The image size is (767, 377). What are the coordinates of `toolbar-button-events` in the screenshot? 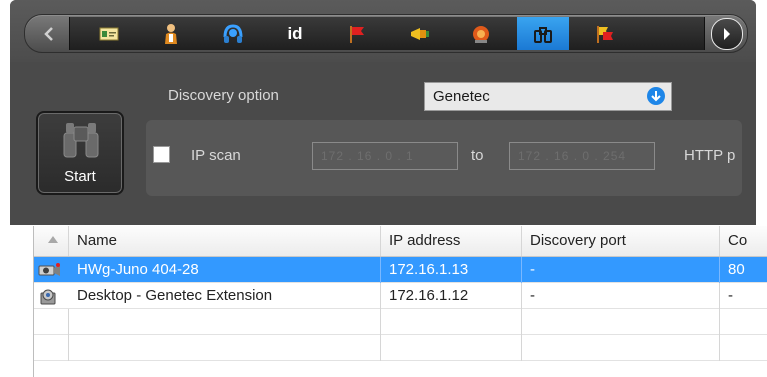 It's located at (481, 33).